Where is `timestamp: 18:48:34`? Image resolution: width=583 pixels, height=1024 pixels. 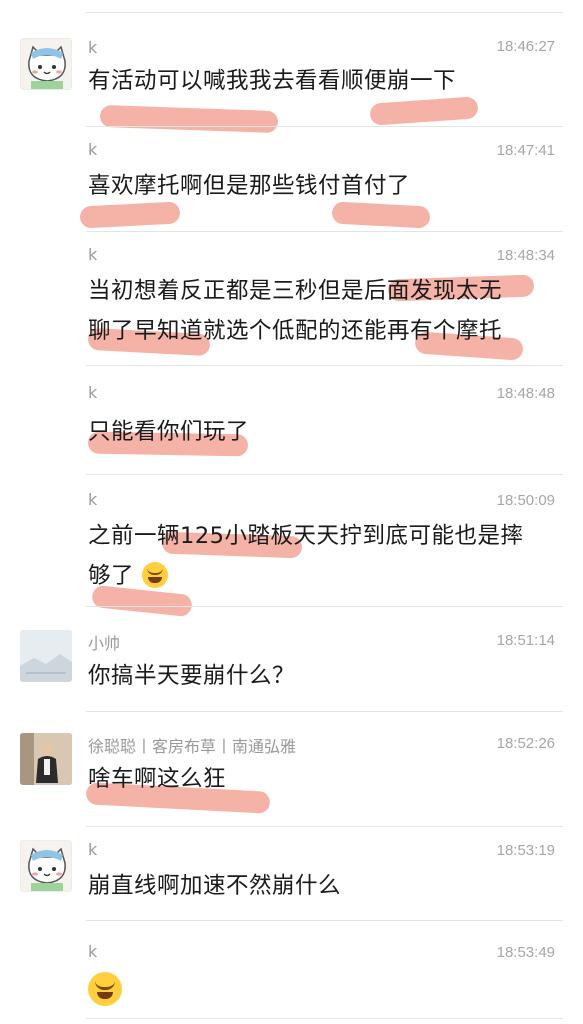
timestamp: 18:48:34 is located at coordinates (525, 255).